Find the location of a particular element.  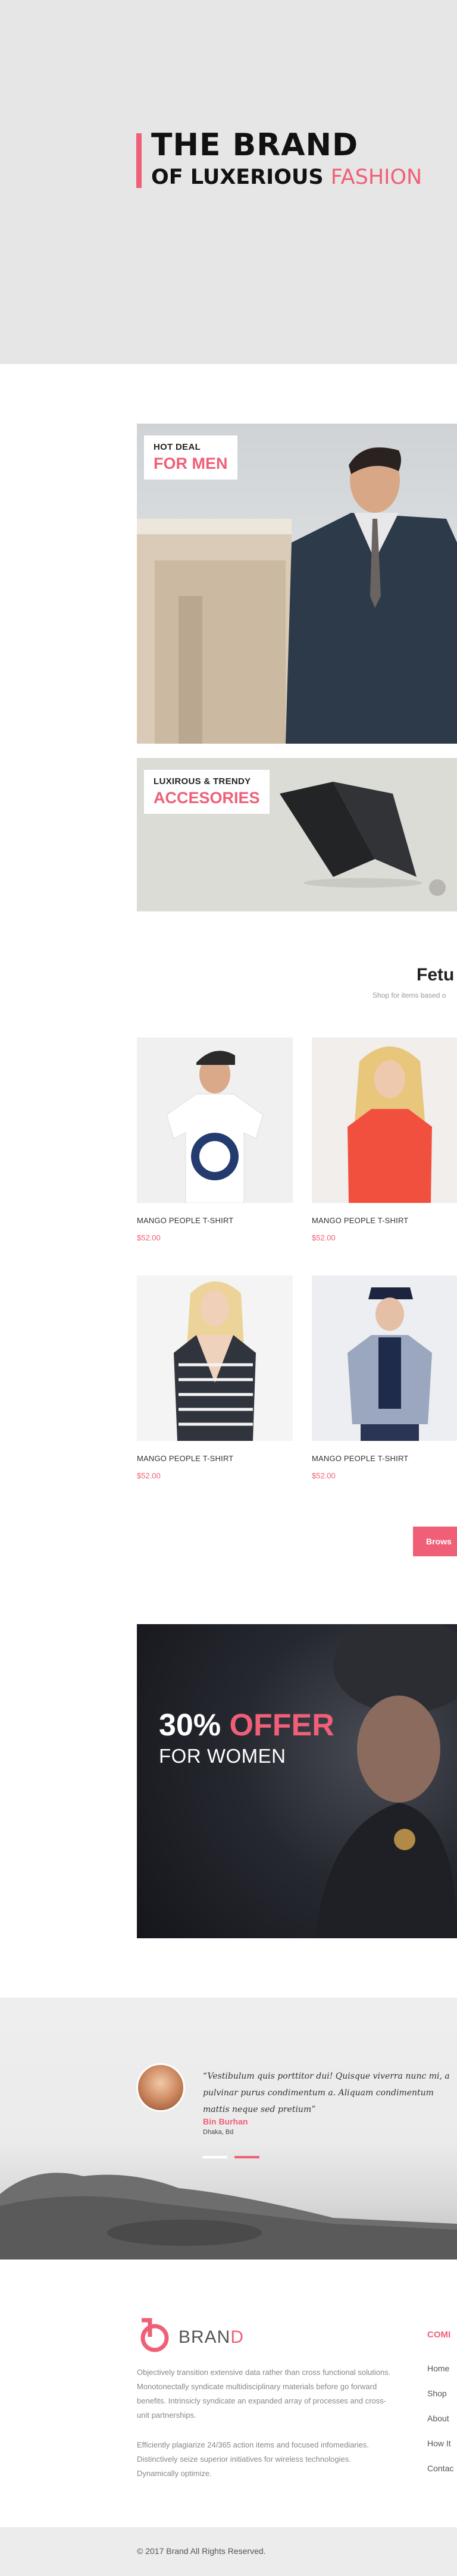

slider-dot-active is located at coordinates (246, 2157).